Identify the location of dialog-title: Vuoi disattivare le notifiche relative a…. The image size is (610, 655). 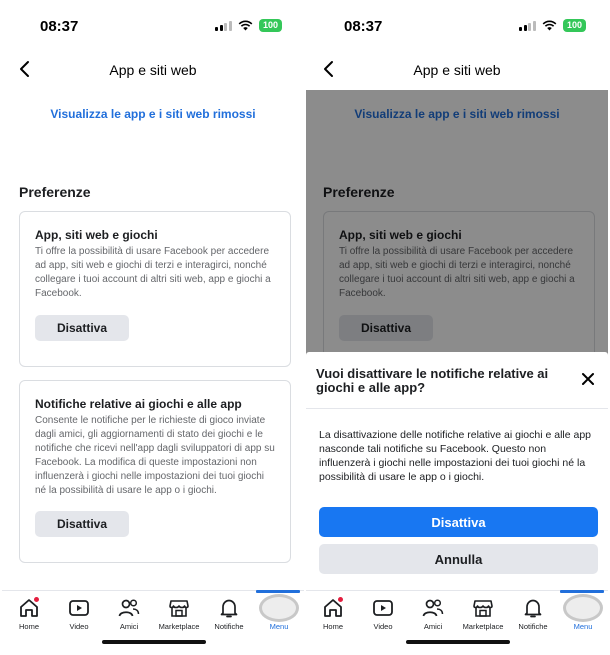
(432, 380).